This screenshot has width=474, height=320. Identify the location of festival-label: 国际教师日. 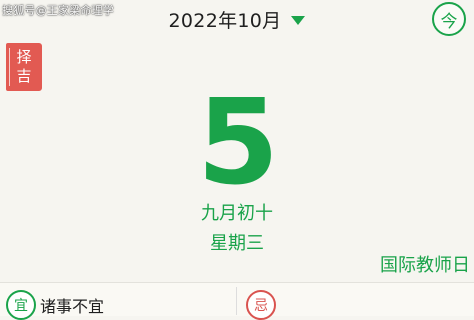
(425, 265).